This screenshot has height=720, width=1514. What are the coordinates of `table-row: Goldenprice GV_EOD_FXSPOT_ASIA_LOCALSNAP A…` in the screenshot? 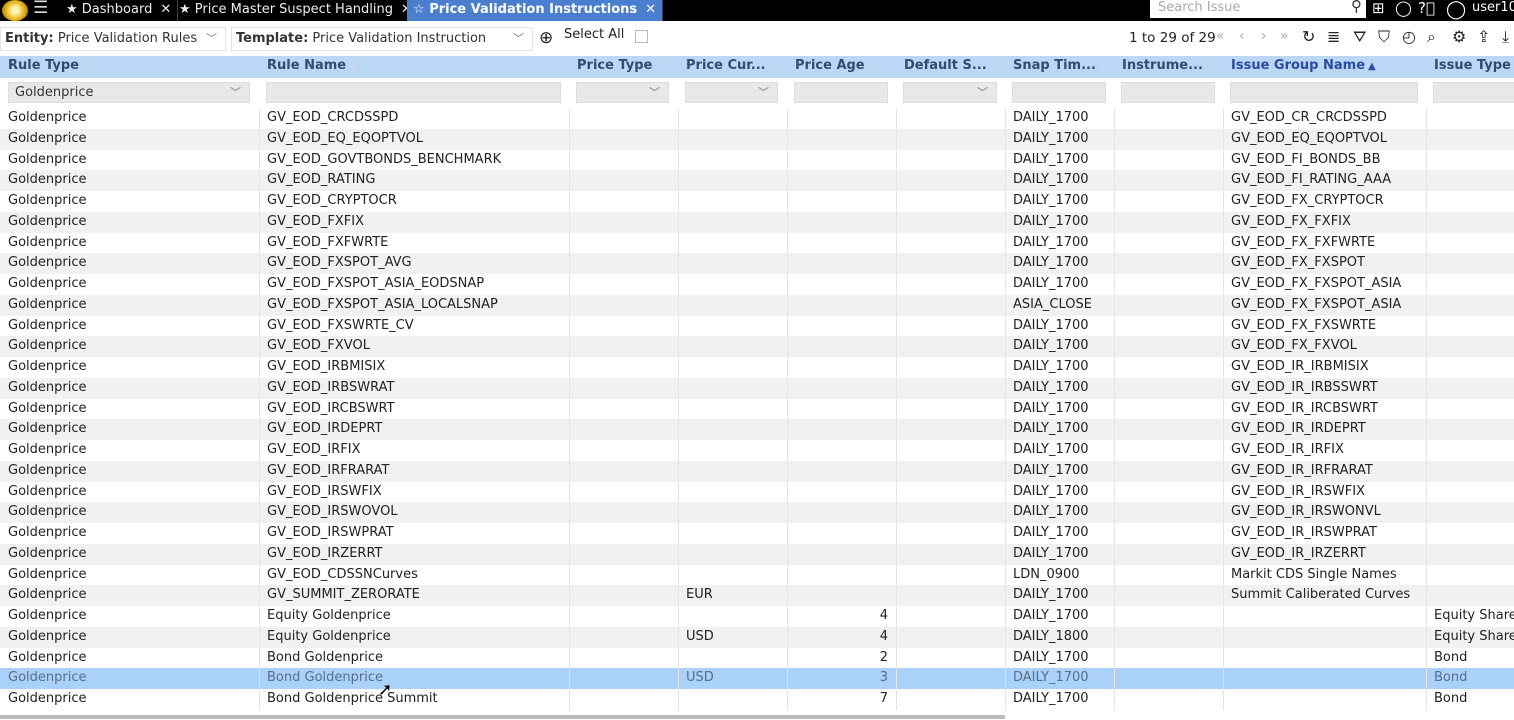 It's located at (757, 305).